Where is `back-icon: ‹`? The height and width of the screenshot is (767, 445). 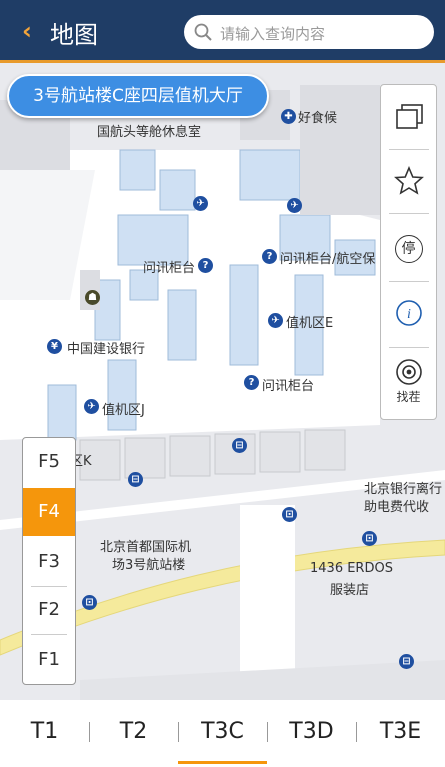 back-icon: ‹ is located at coordinates (27, 31).